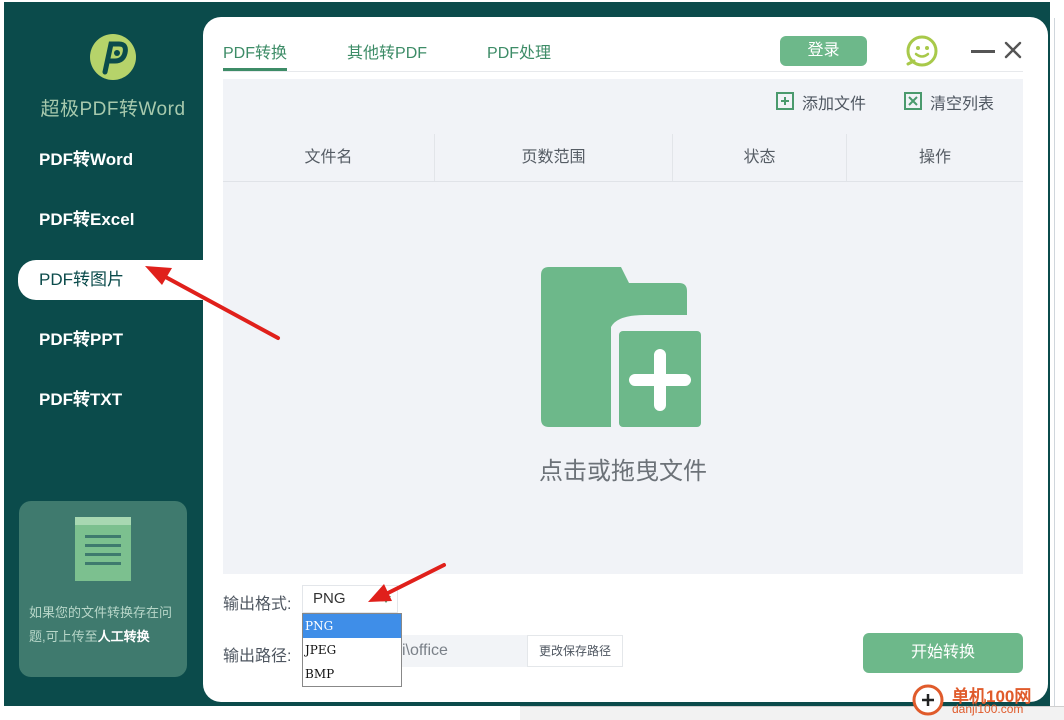 The height and width of the screenshot is (720, 1064). What do you see at coordinates (113, 160) in the screenshot?
I see `sidebar-item-pdf-to-word: PDF转Word` at bounding box center [113, 160].